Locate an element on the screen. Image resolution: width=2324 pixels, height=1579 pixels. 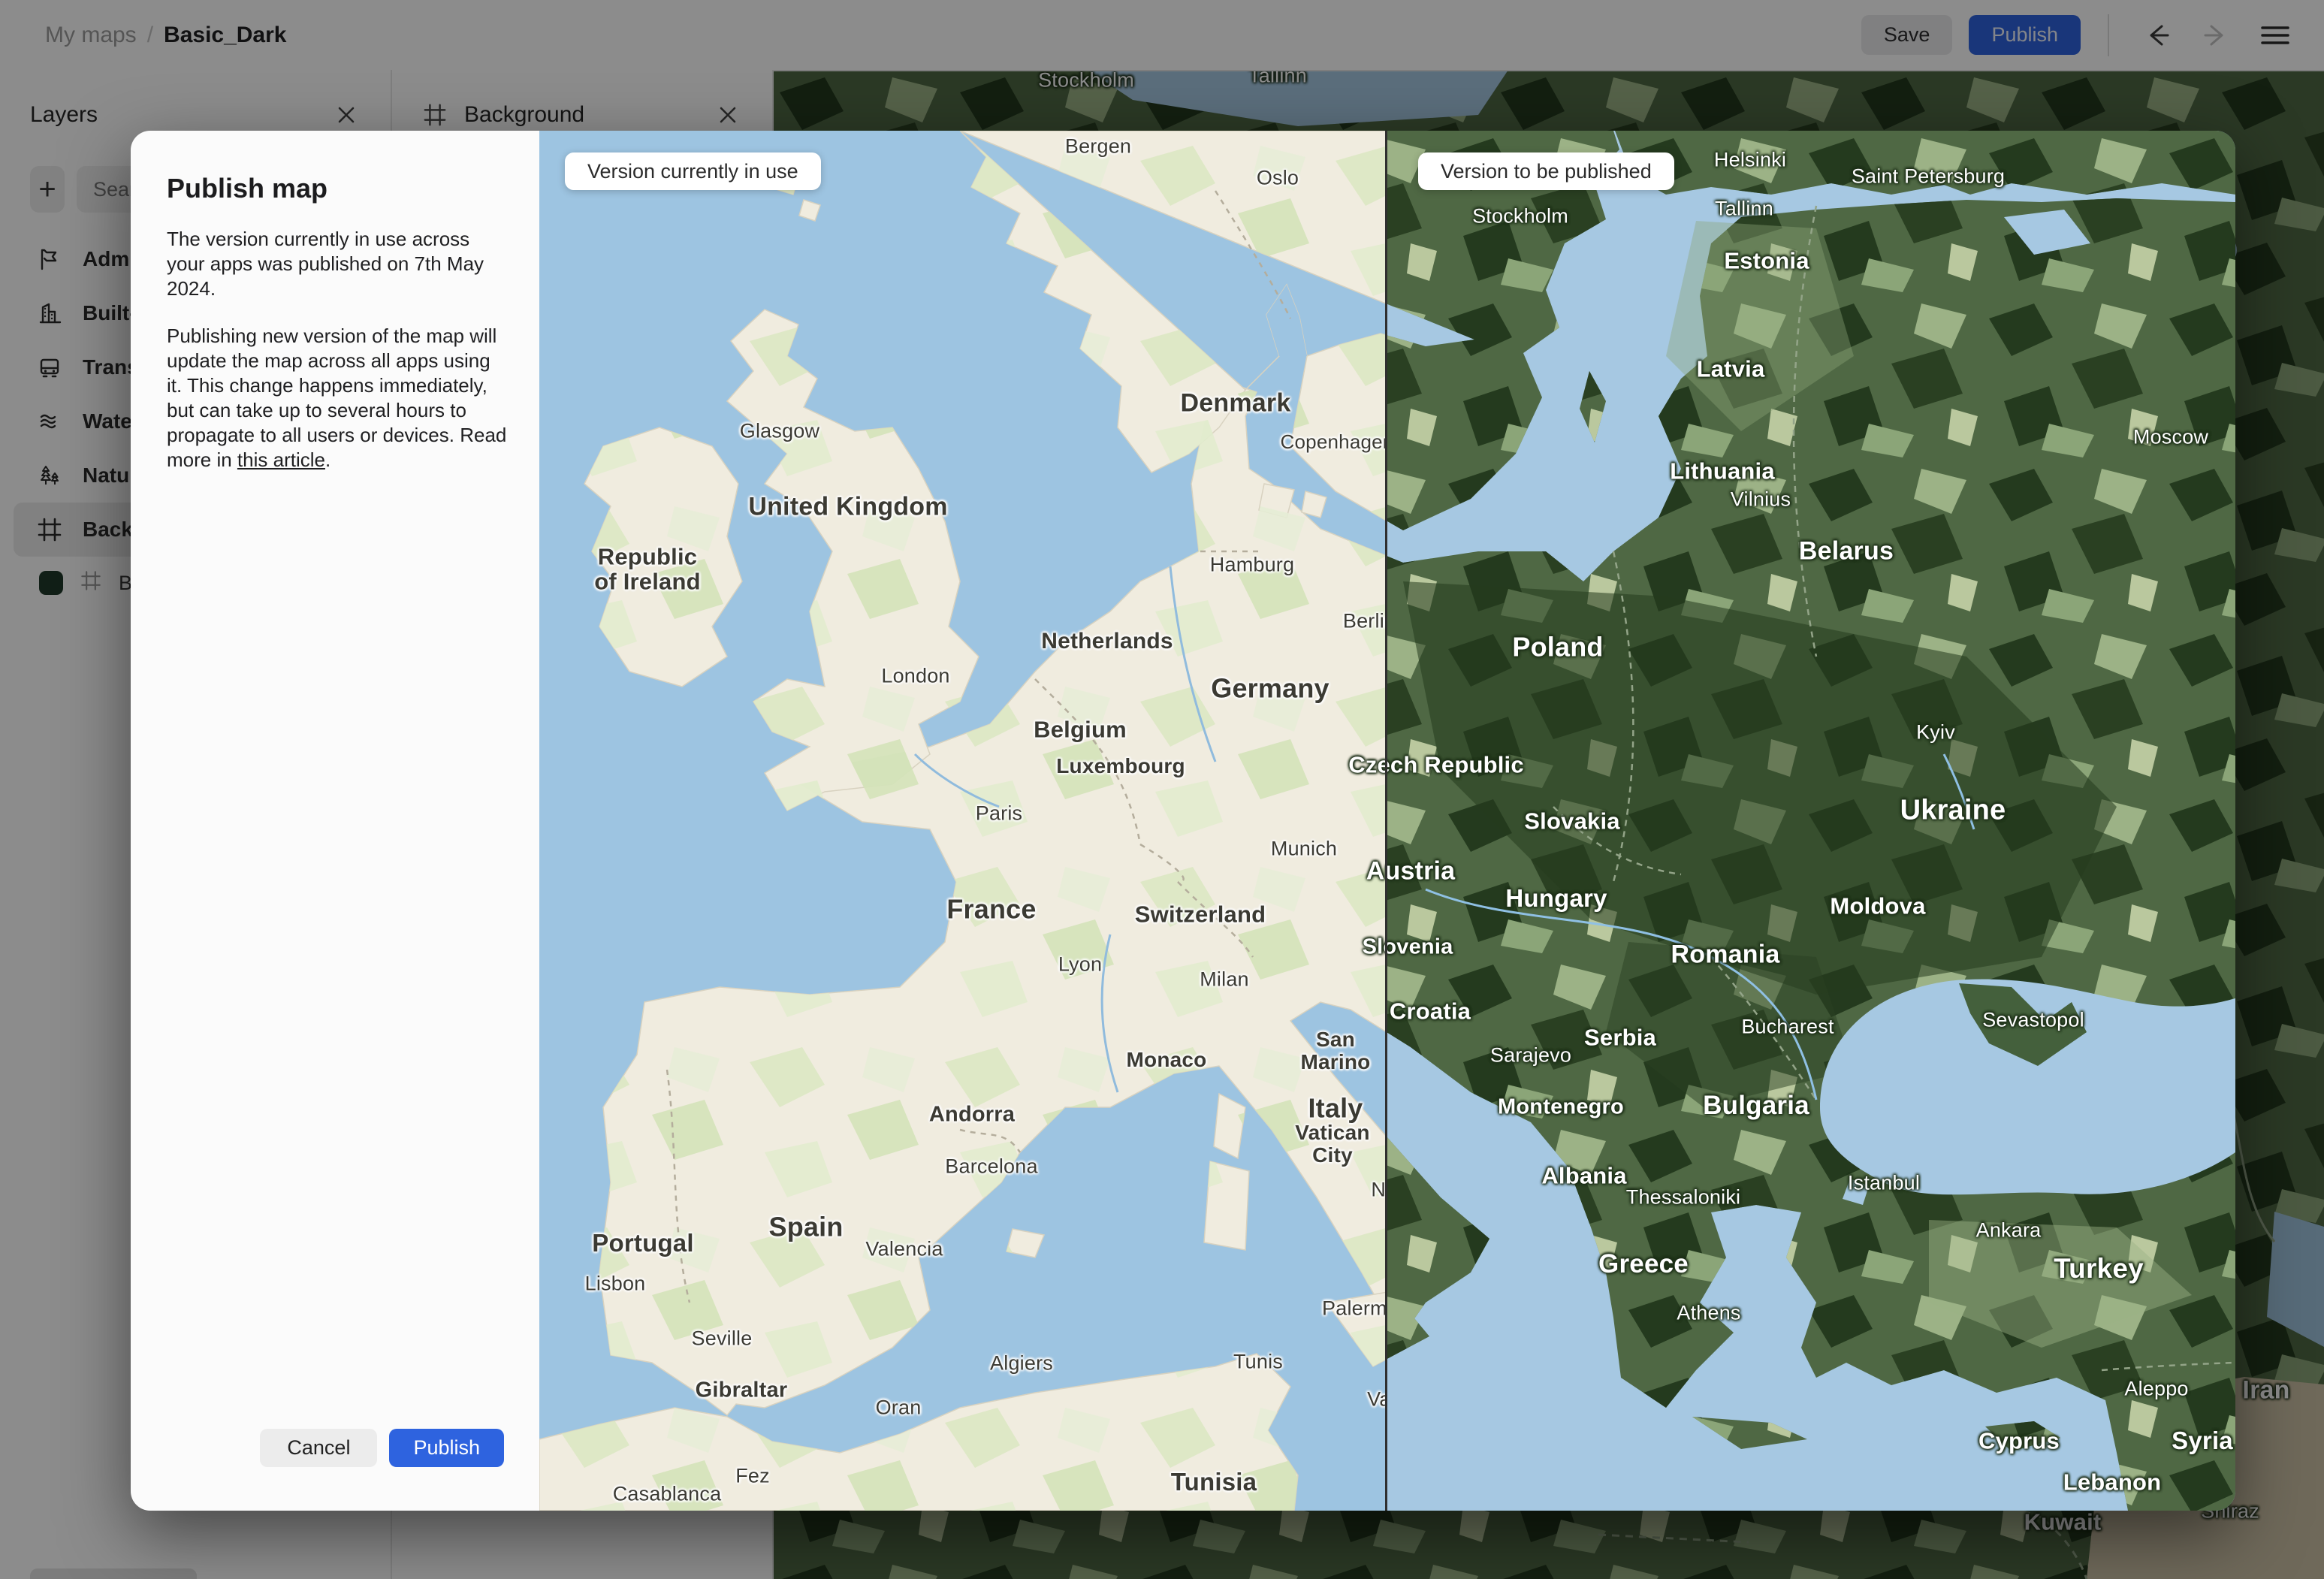
compare-divider is located at coordinates (1386, 821).